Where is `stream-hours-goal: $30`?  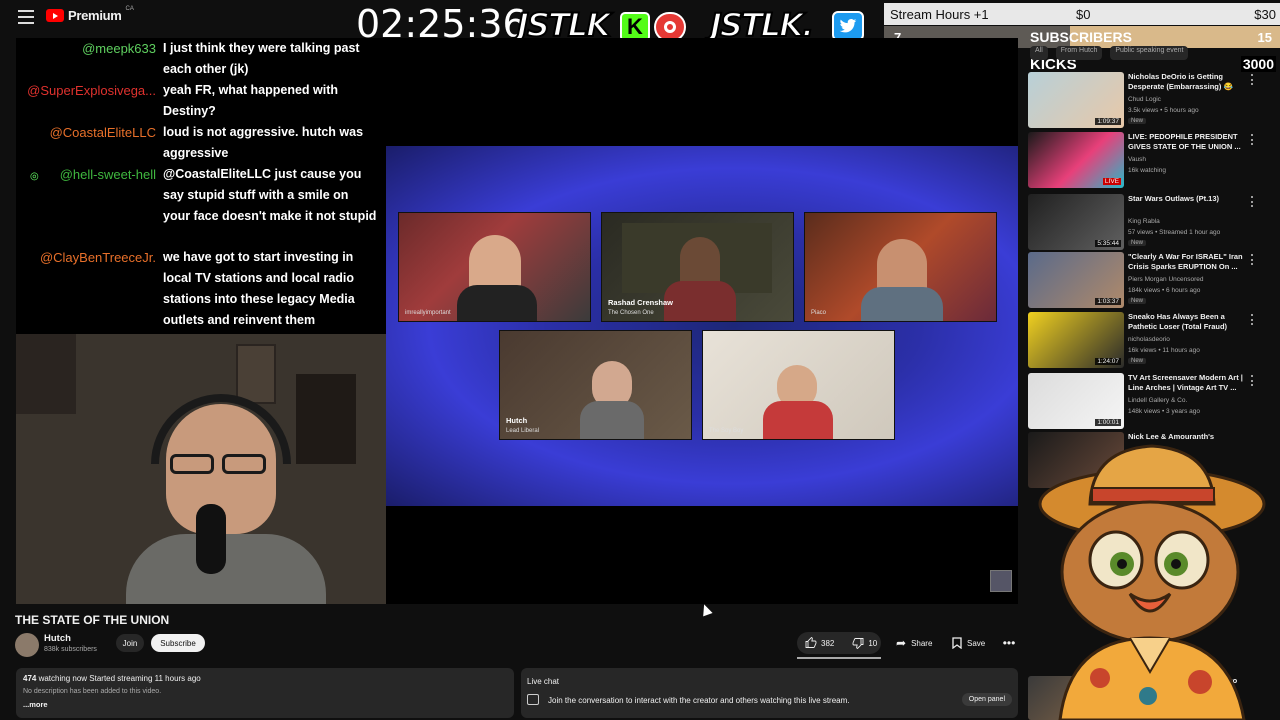 stream-hours-goal: $30 is located at coordinates (1265, 14).